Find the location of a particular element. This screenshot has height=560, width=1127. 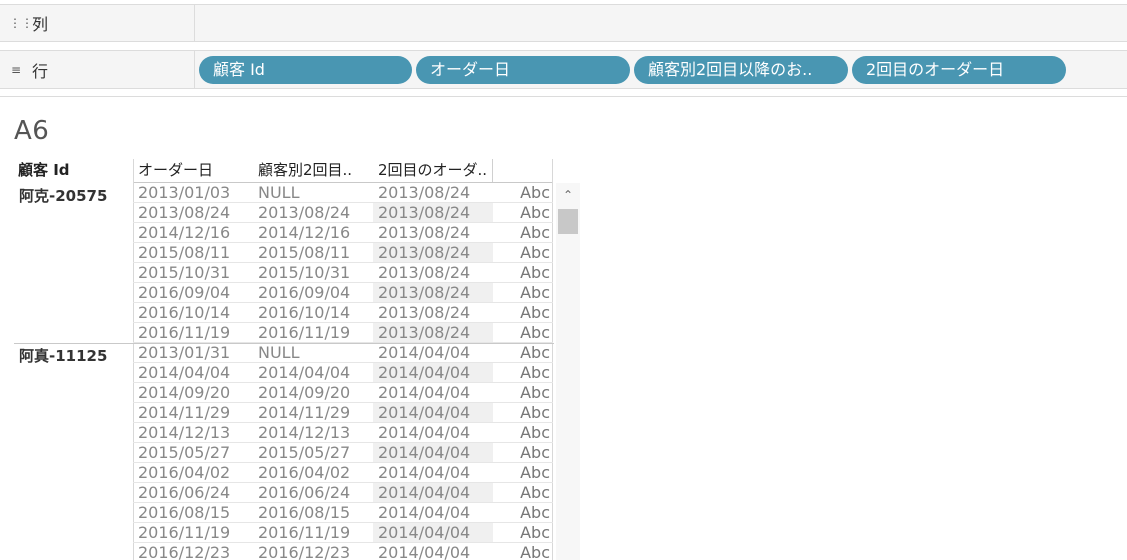

order-date-cell: 2015/08/11 is located at coordinates (184, 253).